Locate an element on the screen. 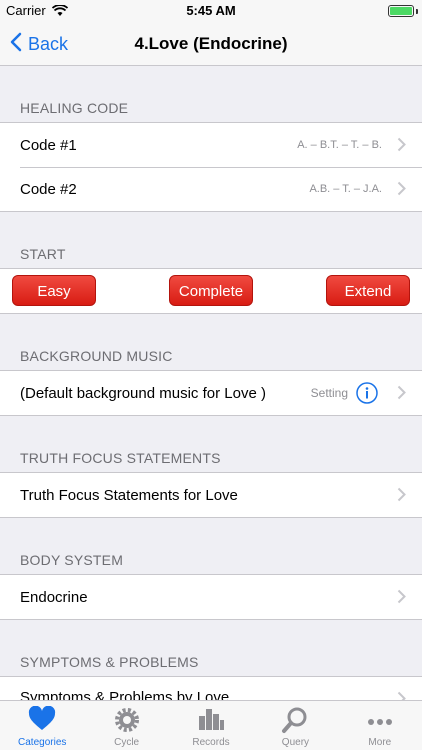 The image size is (422, 750). battery-tip is located at coordinates (417, 11).